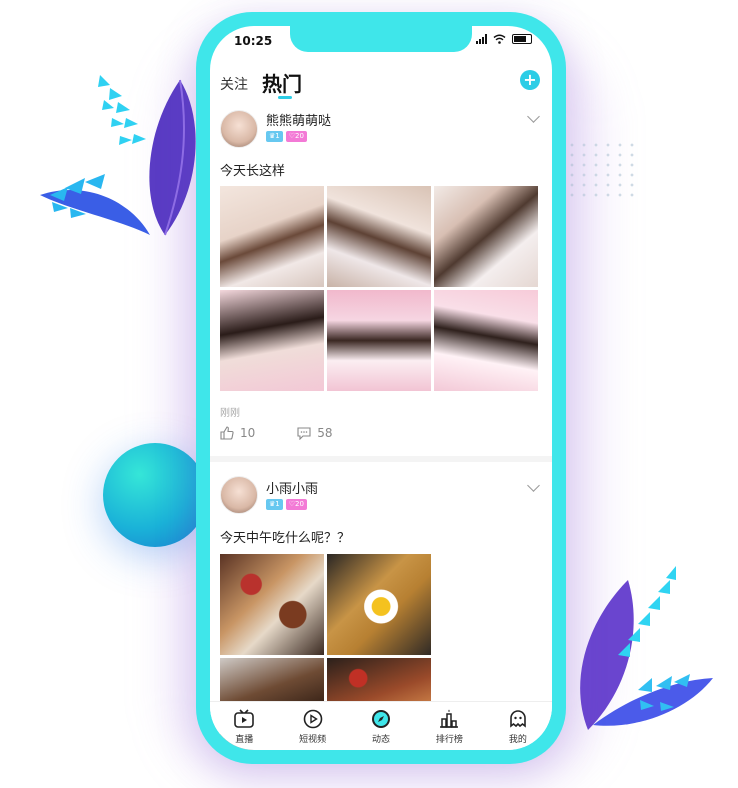  Describe the element at coordinates (298, 119) in the screenshot. I see `post-username: 熊熊萌萌哒` at that location.